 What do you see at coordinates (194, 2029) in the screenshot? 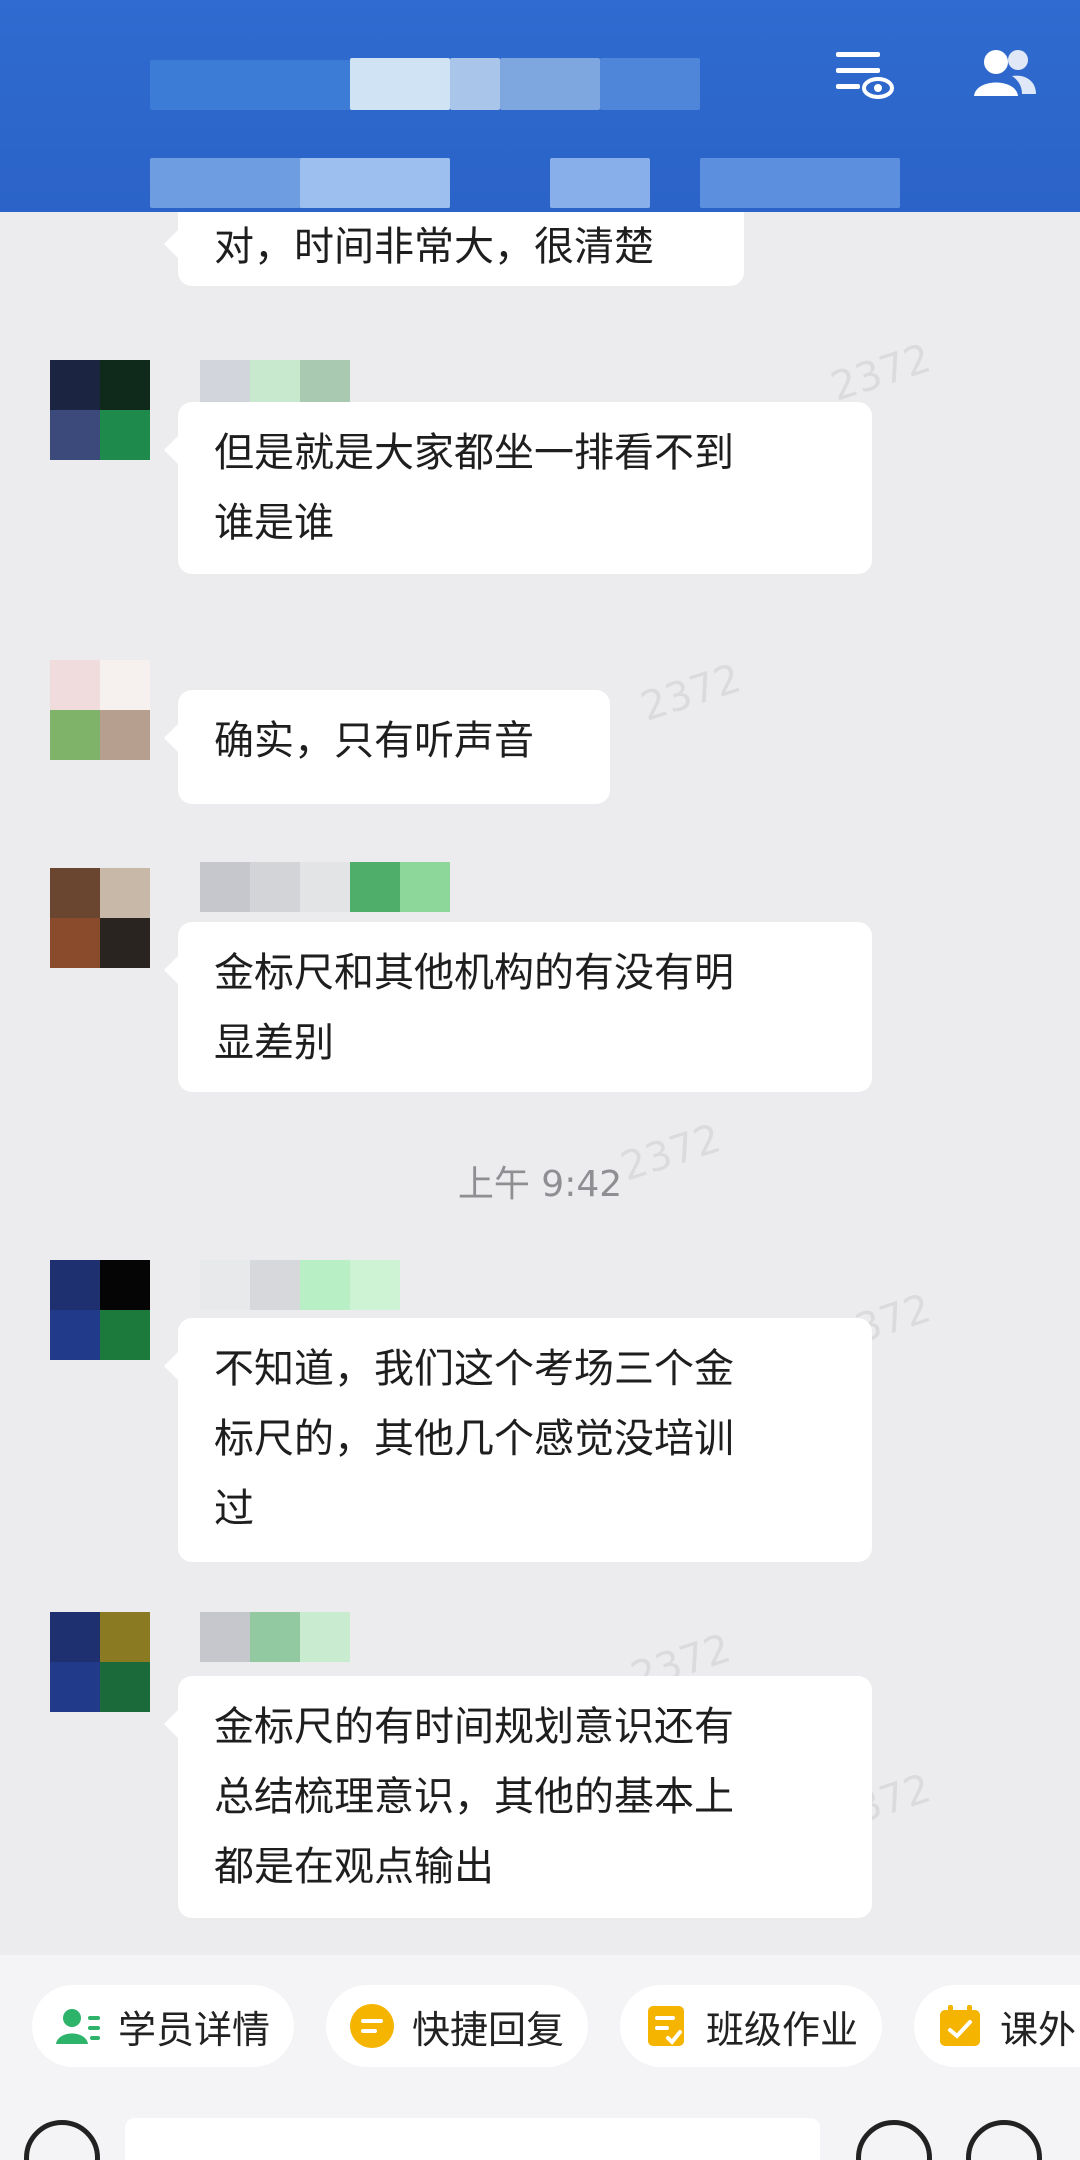
I see `quick-action-label: 学员详情` at bounding box center [194, 2029].